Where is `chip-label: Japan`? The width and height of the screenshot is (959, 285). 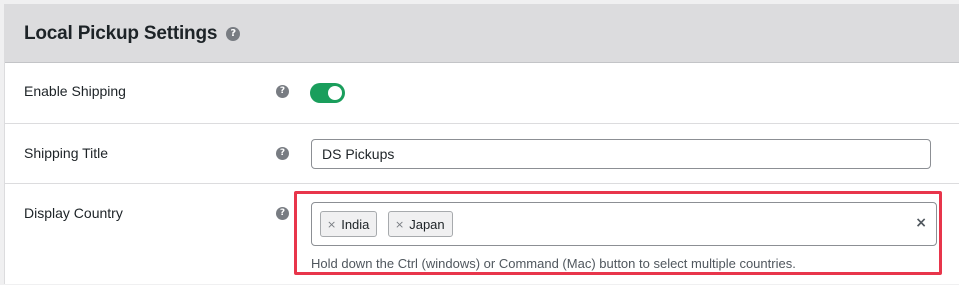
chip-label: Japan is located at coordinates (427, 224).